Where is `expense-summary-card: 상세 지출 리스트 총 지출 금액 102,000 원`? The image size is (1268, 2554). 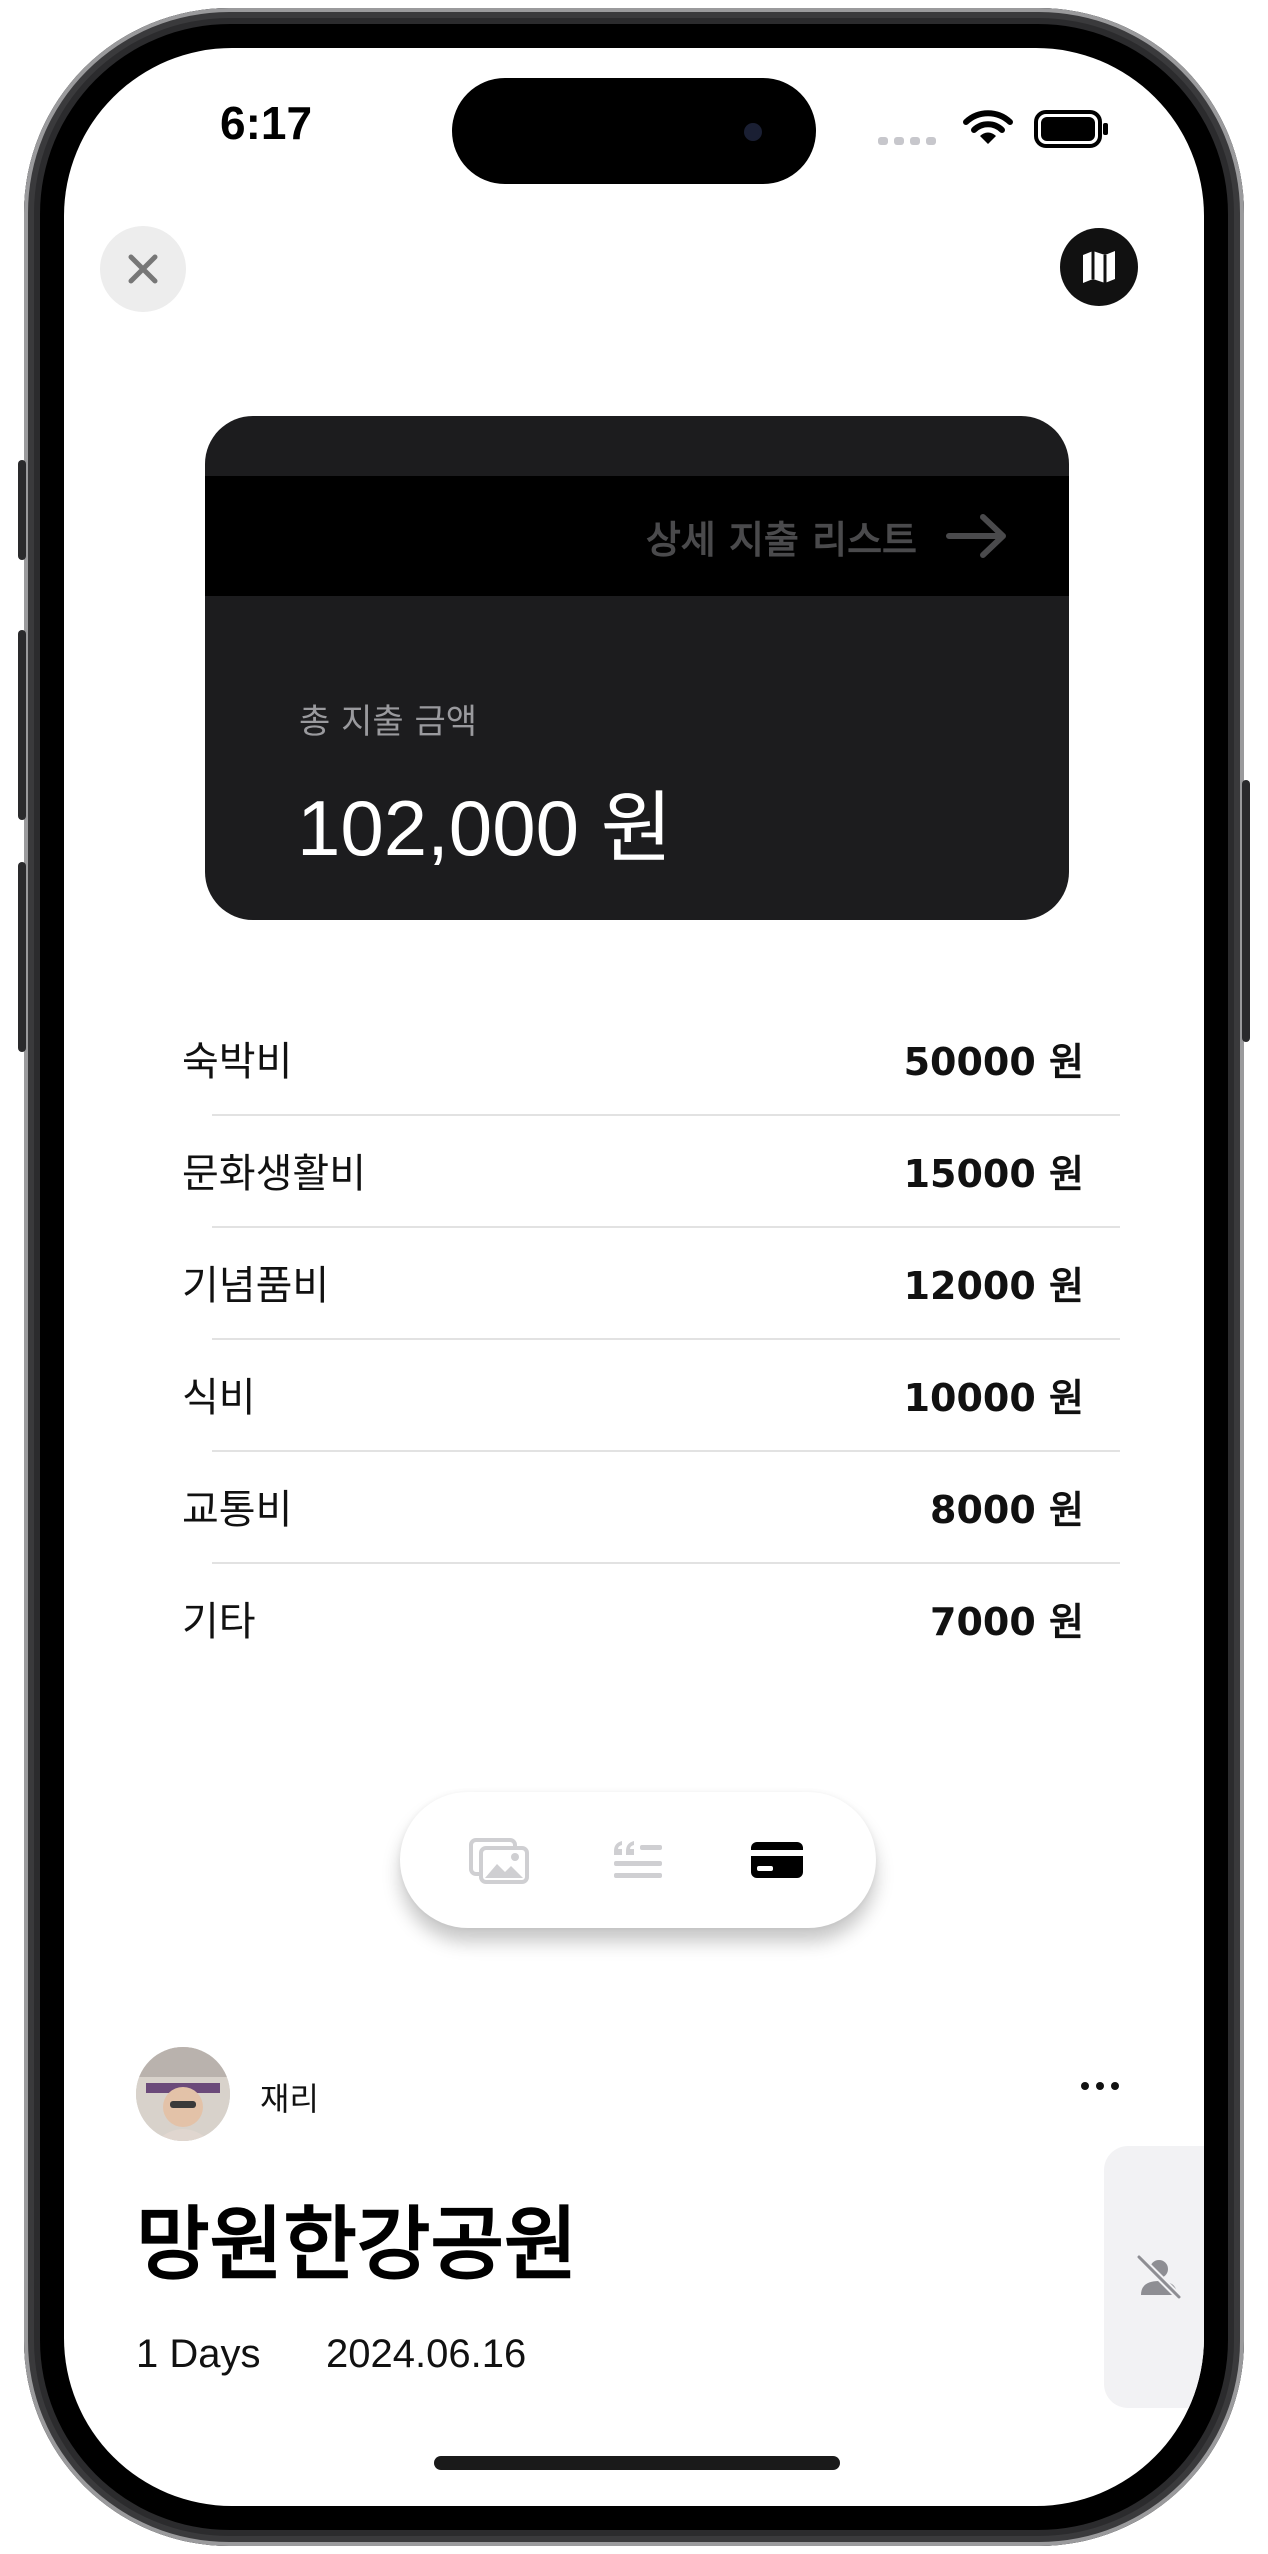 expense-summary-card: 상세 지출 리스트 총 지출 금액 102,000 원 is located at coordinates (637, 668).